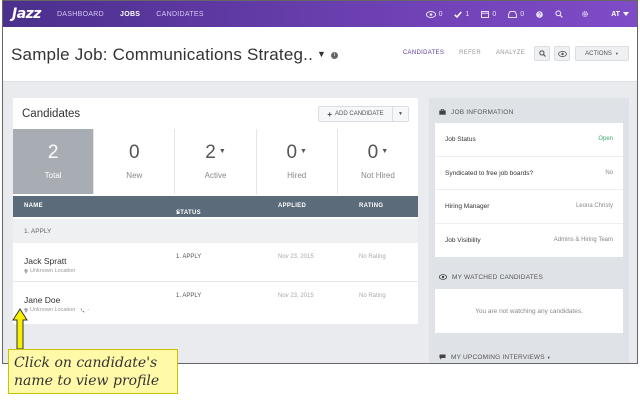  Describe the element at coordinates (130, 14) in the screenshot. I see `nav-jobs: JOBS` at that location.